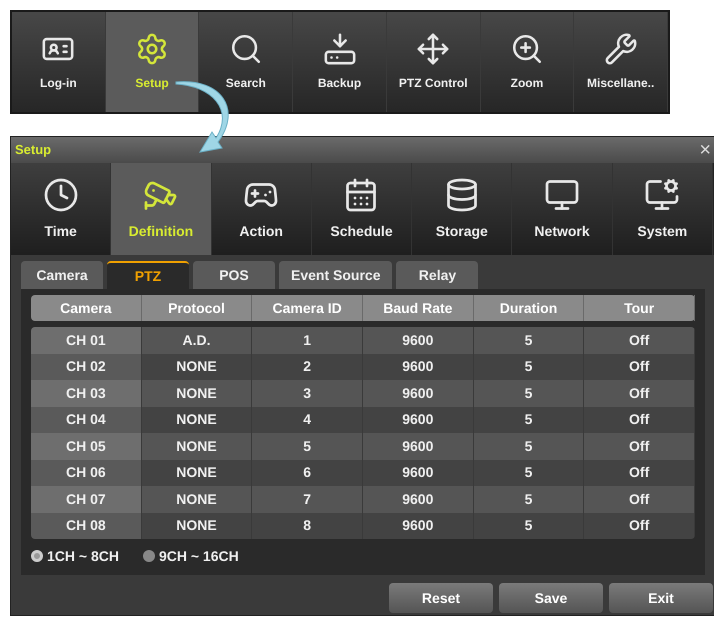 This screenshot has height=626, width=714. I want to click on table-cell: CH 02, so click(86, 367).